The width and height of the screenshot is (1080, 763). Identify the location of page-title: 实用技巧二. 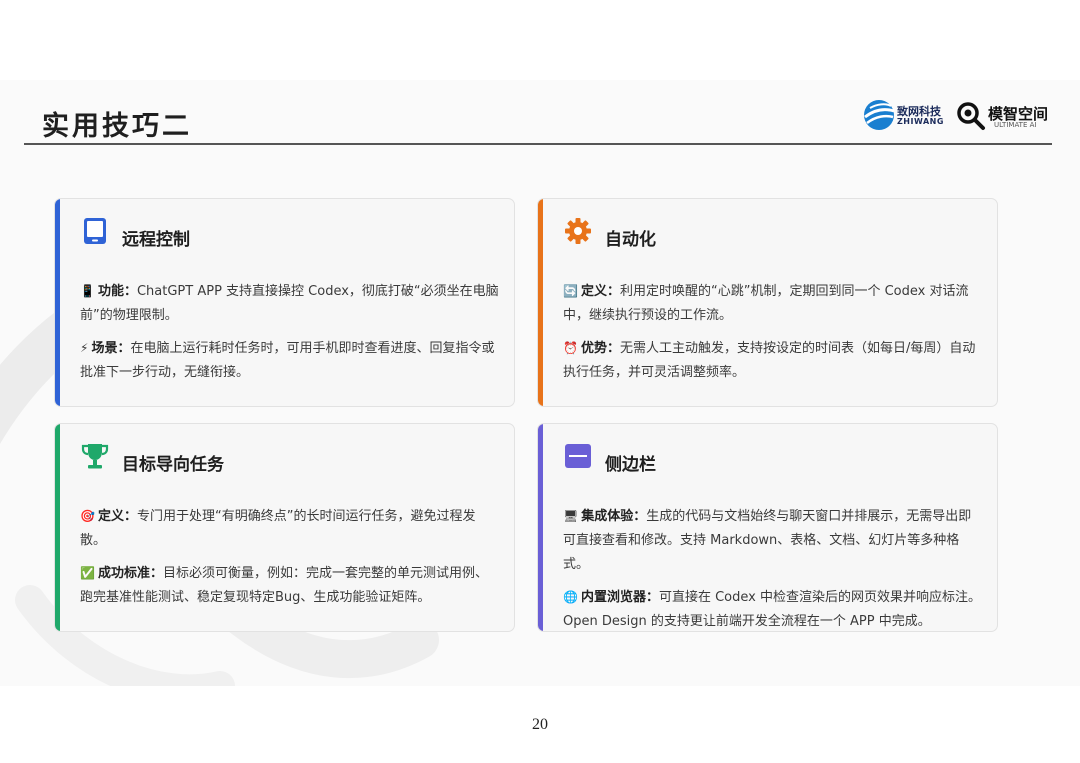
(117, 126).